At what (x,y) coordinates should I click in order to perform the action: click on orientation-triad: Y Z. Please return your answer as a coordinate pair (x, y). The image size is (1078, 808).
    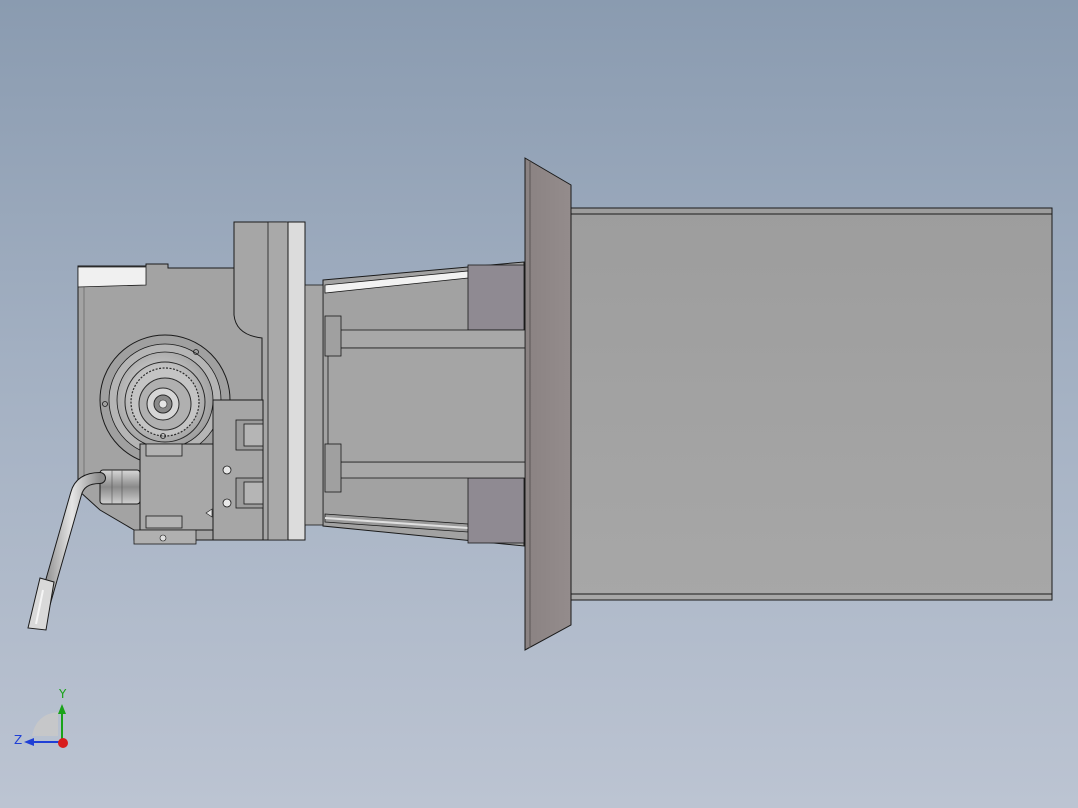
    Looking at the image, I should click on (45, 719).